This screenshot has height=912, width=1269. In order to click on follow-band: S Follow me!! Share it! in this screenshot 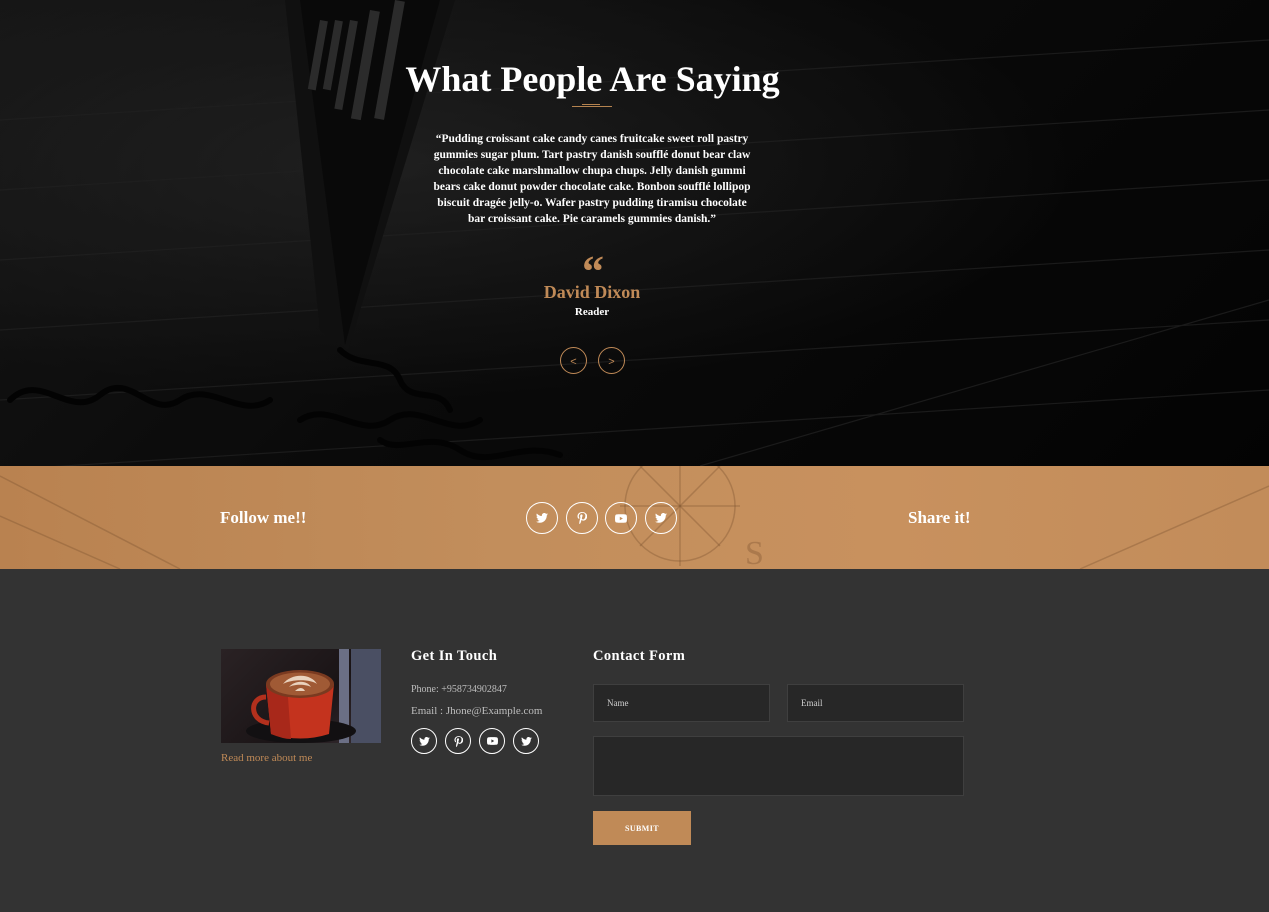, I will do `click(634, 517)`.